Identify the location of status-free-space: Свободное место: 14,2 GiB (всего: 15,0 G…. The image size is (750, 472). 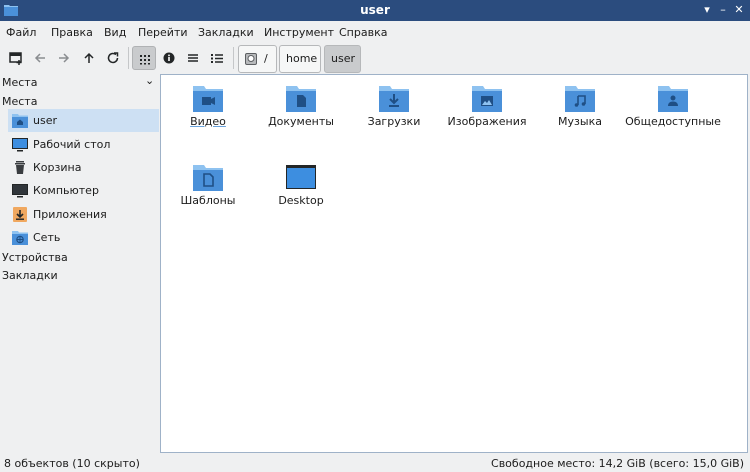
(617, 463).